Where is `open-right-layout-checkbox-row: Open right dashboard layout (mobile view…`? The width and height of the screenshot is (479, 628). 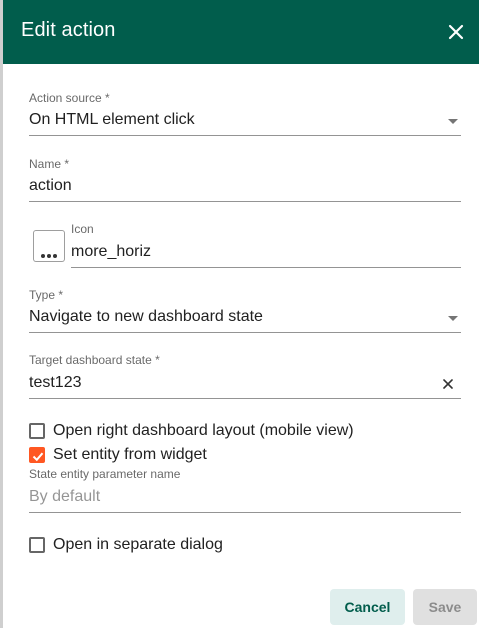
open-right-layout-checkbox-row: Open right dashboard layout (mobile view… is located at coordinates (229, 431).